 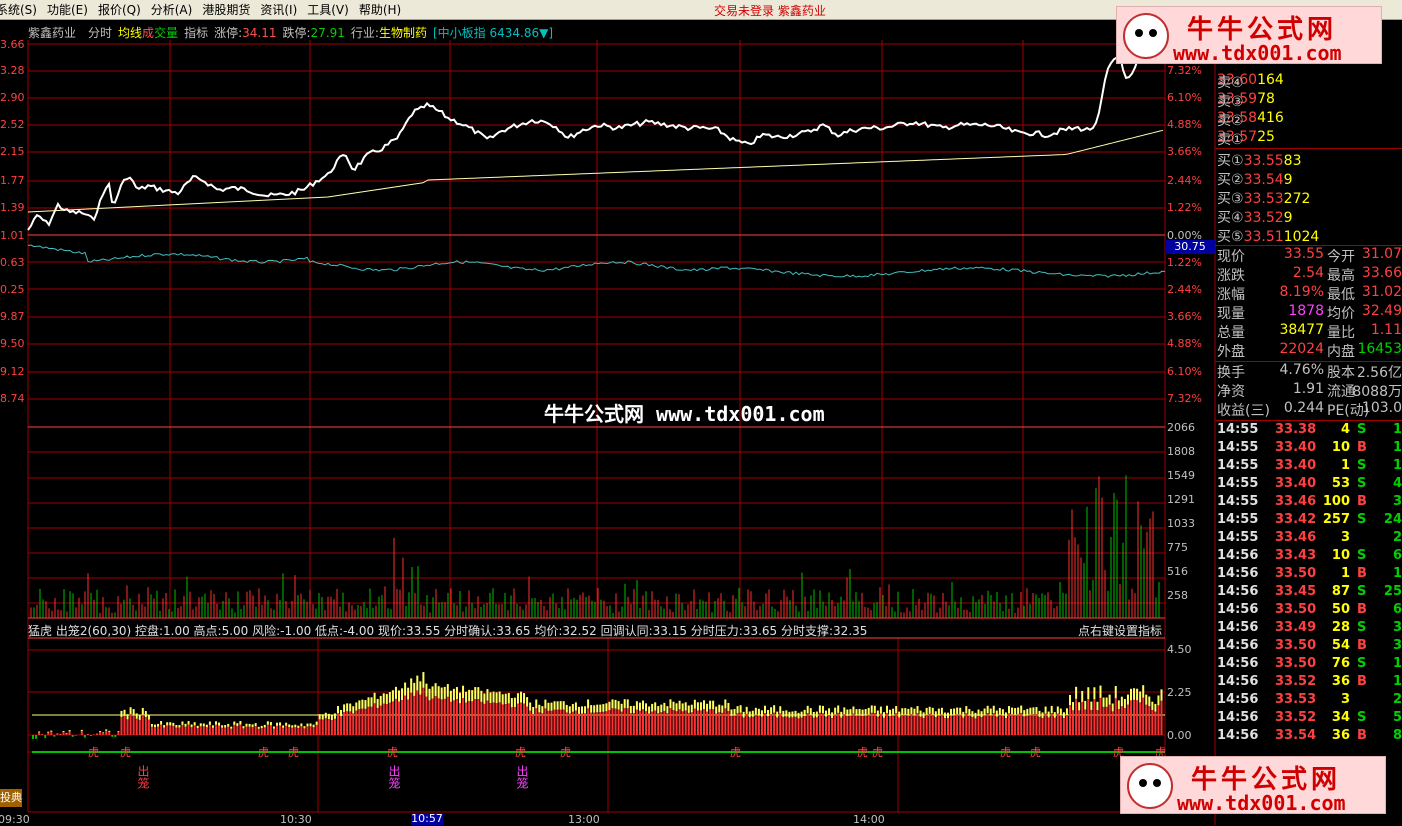 I want to click on left-scale-label: 2.52, so click(x=13, y=124).